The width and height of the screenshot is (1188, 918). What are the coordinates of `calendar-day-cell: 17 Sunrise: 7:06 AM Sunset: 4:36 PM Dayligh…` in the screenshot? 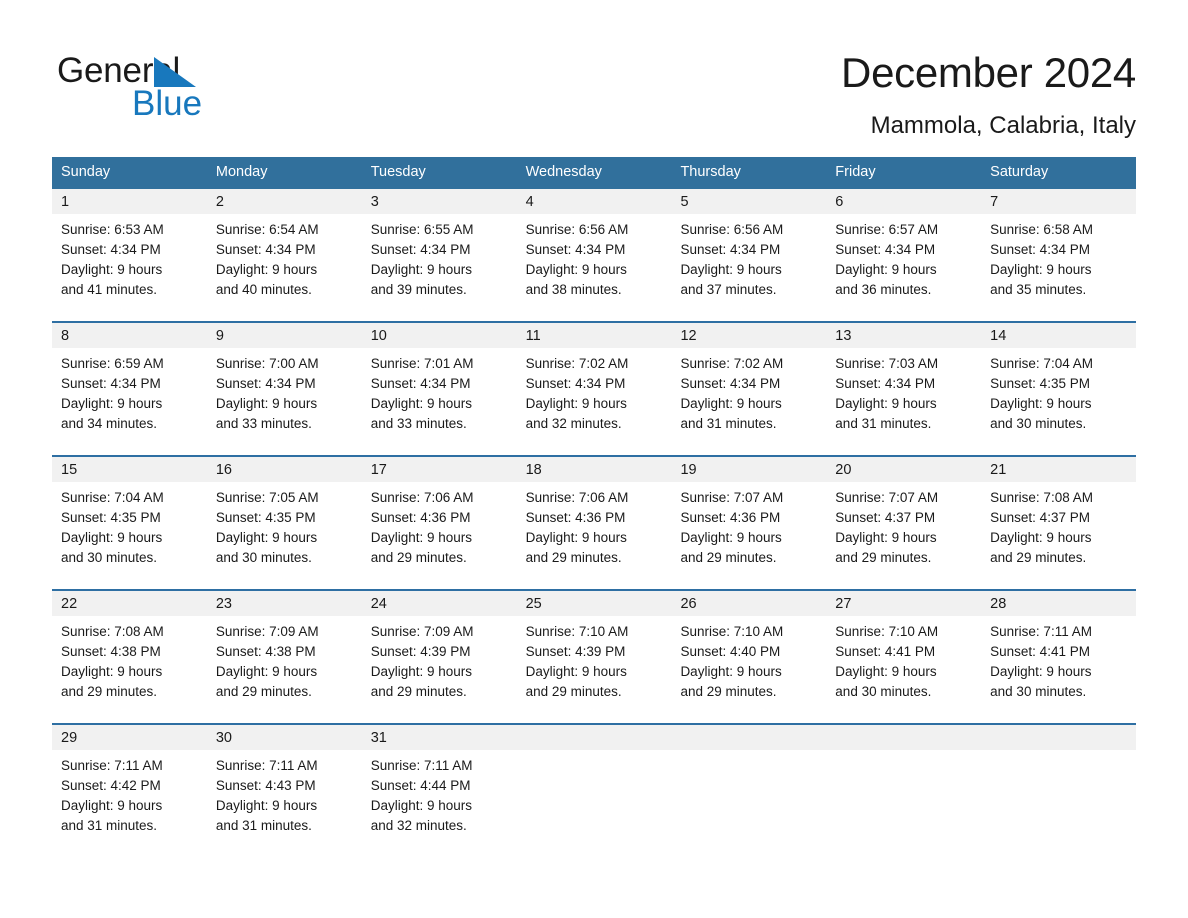 It's located at (439, 515).